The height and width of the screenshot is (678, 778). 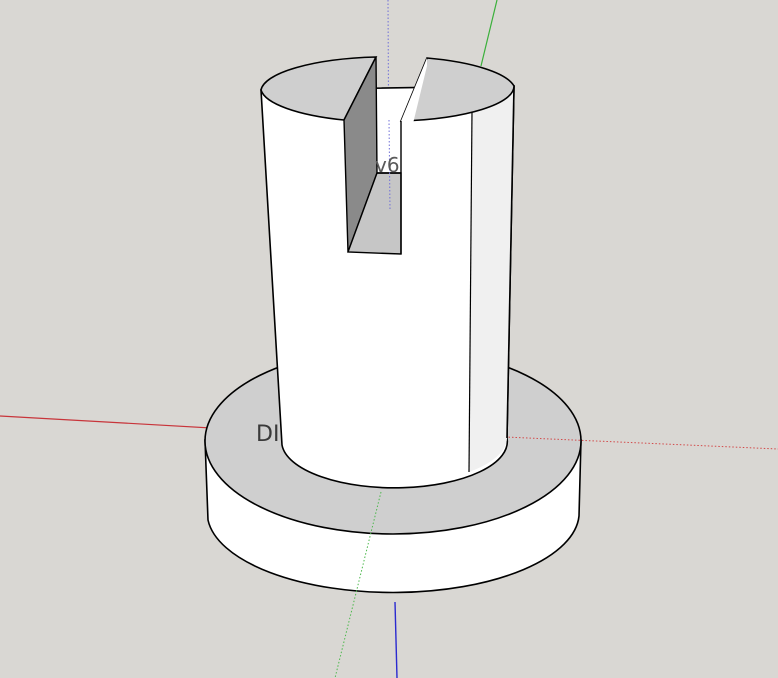 I want to click on blue-axis-solid, so click(x=396, y=639).